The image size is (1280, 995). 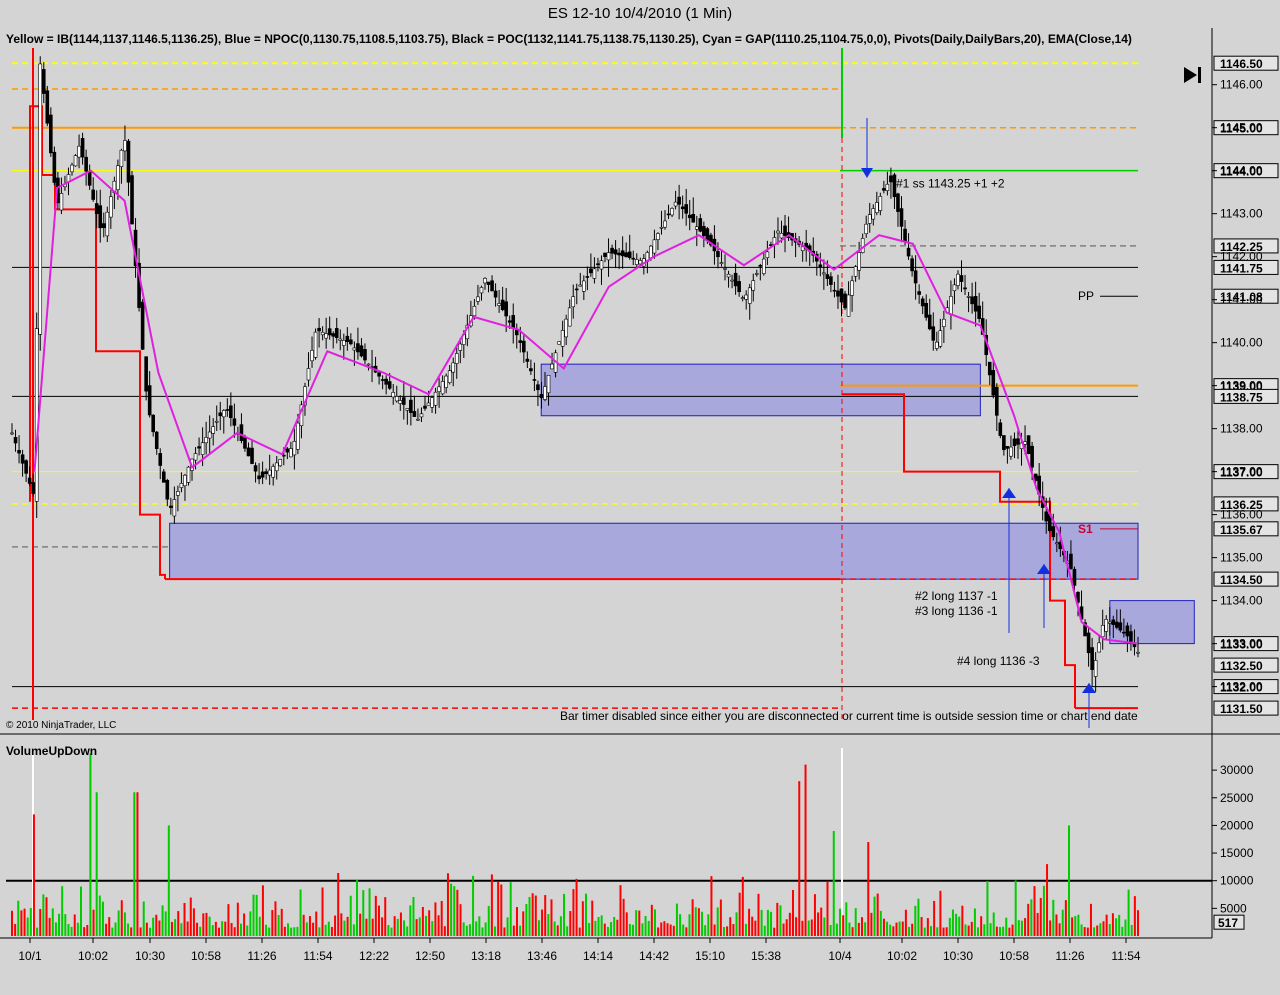 What do you see at coordinates (206, 956) in the screenshot?
I see `x-tick-label: 10:58` at bounding box center [206, 956].